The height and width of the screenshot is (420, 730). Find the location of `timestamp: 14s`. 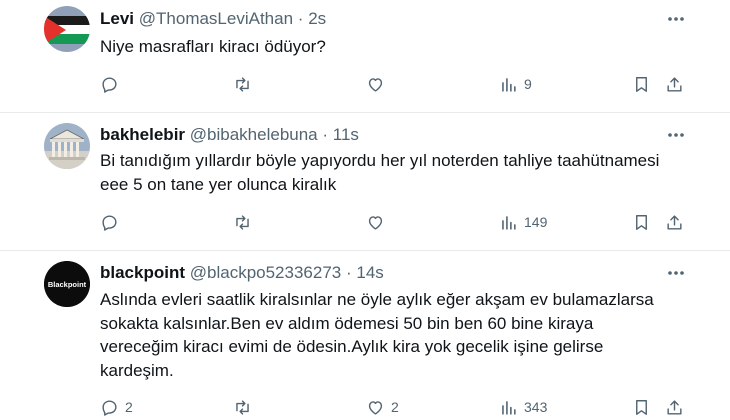

timestamp: 14s is located at coordinates (369, 272).